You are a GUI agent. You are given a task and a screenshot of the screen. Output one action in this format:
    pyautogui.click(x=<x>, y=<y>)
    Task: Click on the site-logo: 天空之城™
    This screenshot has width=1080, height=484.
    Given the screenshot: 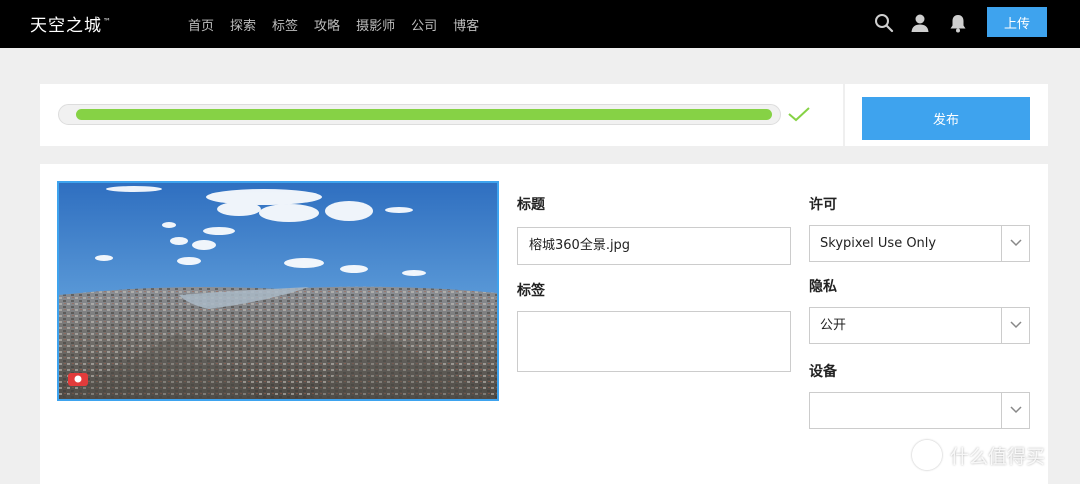 What is the action you would take?
    pyautogui.click(x=71, y=23)
    